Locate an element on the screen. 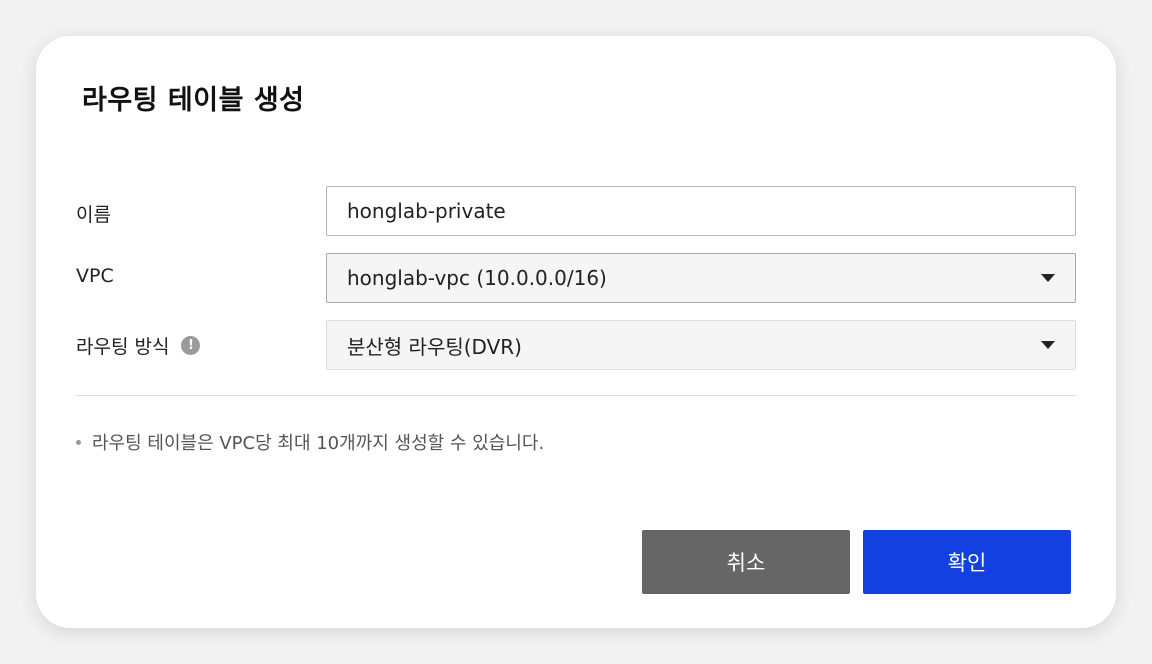 The image size is (1152, 664). routing-mode-select: 분산형 라우팅(DVR) is located at coordinates (701, 345).